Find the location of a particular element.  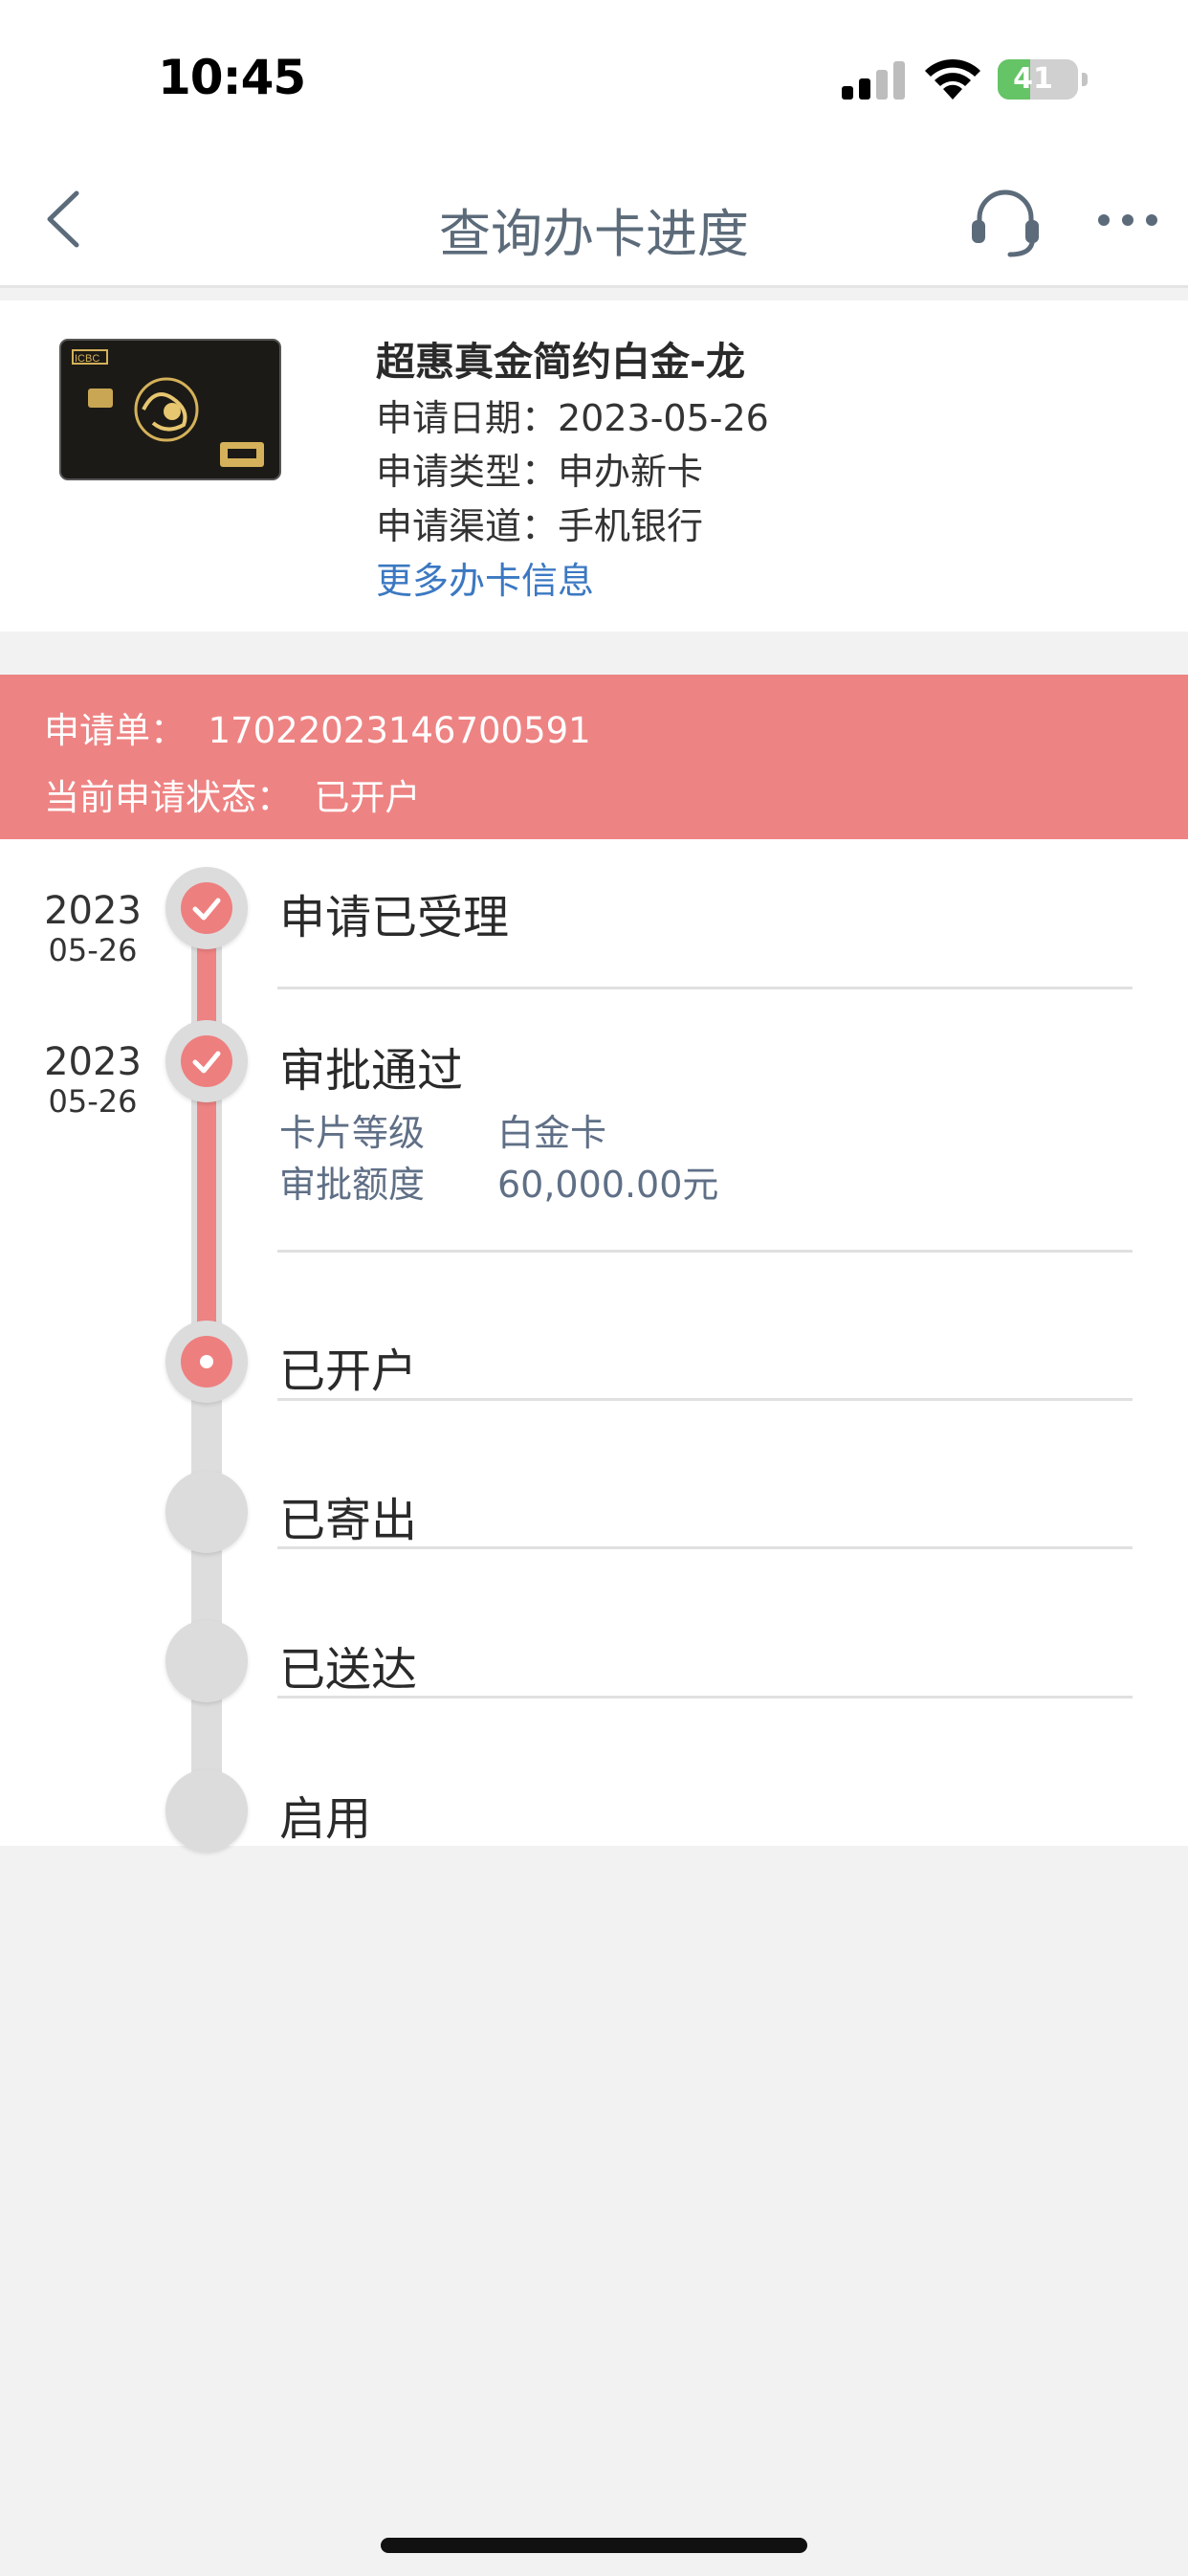

card-level-label: 卡片等级 is located at coordinates (352, 1133).